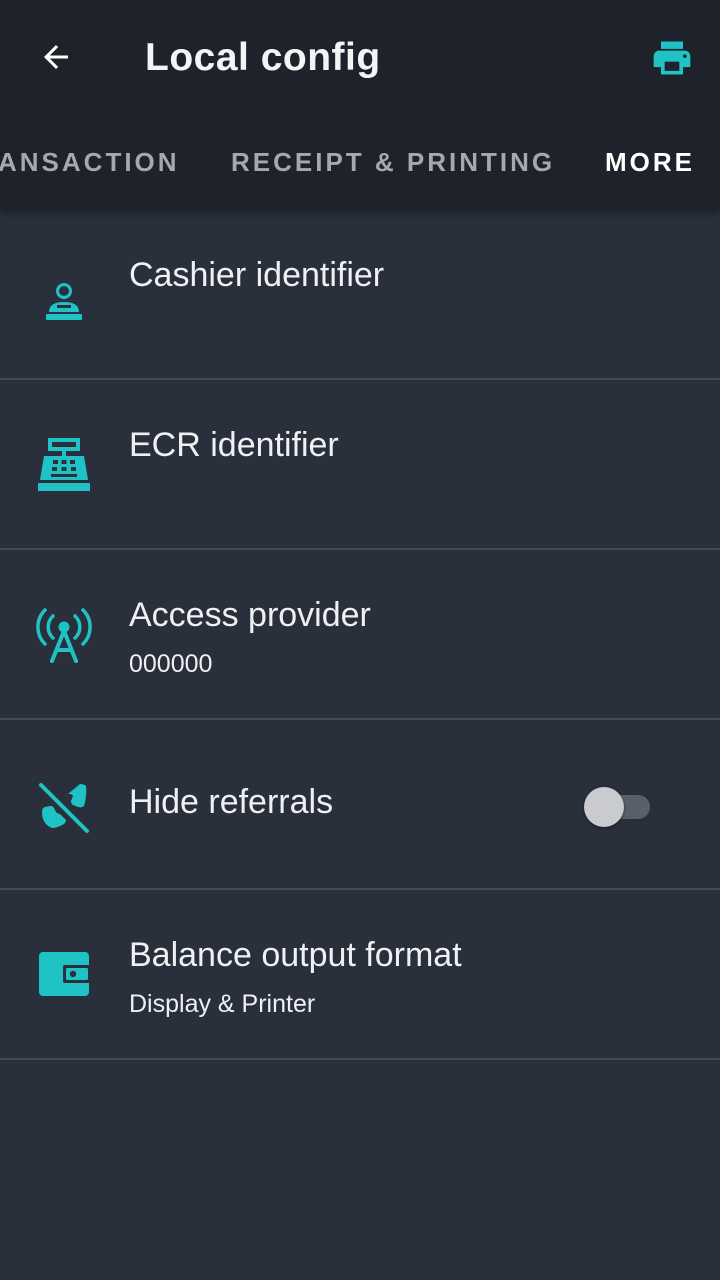  What do you see at coordinates (360, 295) in the screenshot?
I see `setting-cashier-identifier: Cashier identifier` at bounding box center [360, 295].